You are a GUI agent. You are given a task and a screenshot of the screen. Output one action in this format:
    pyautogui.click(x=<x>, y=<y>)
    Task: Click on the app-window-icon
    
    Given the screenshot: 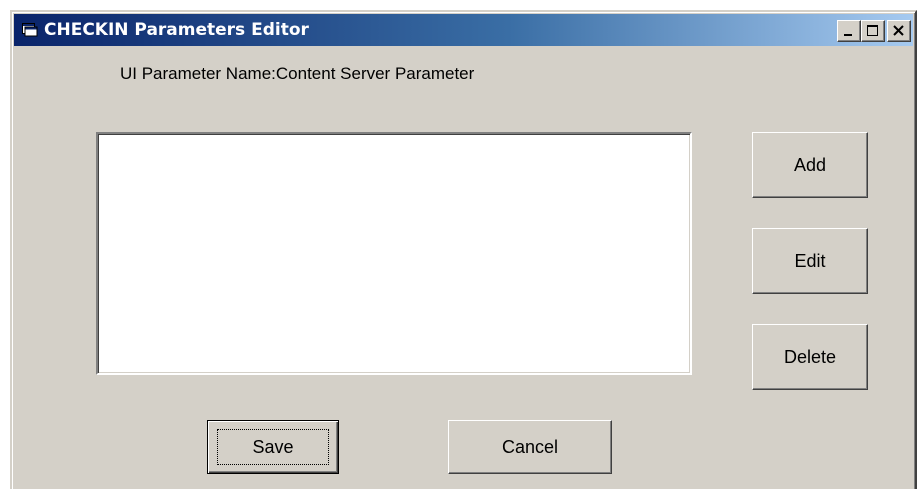 What is the action you would take?
    pyautogui.click(x=30, y=30)
    